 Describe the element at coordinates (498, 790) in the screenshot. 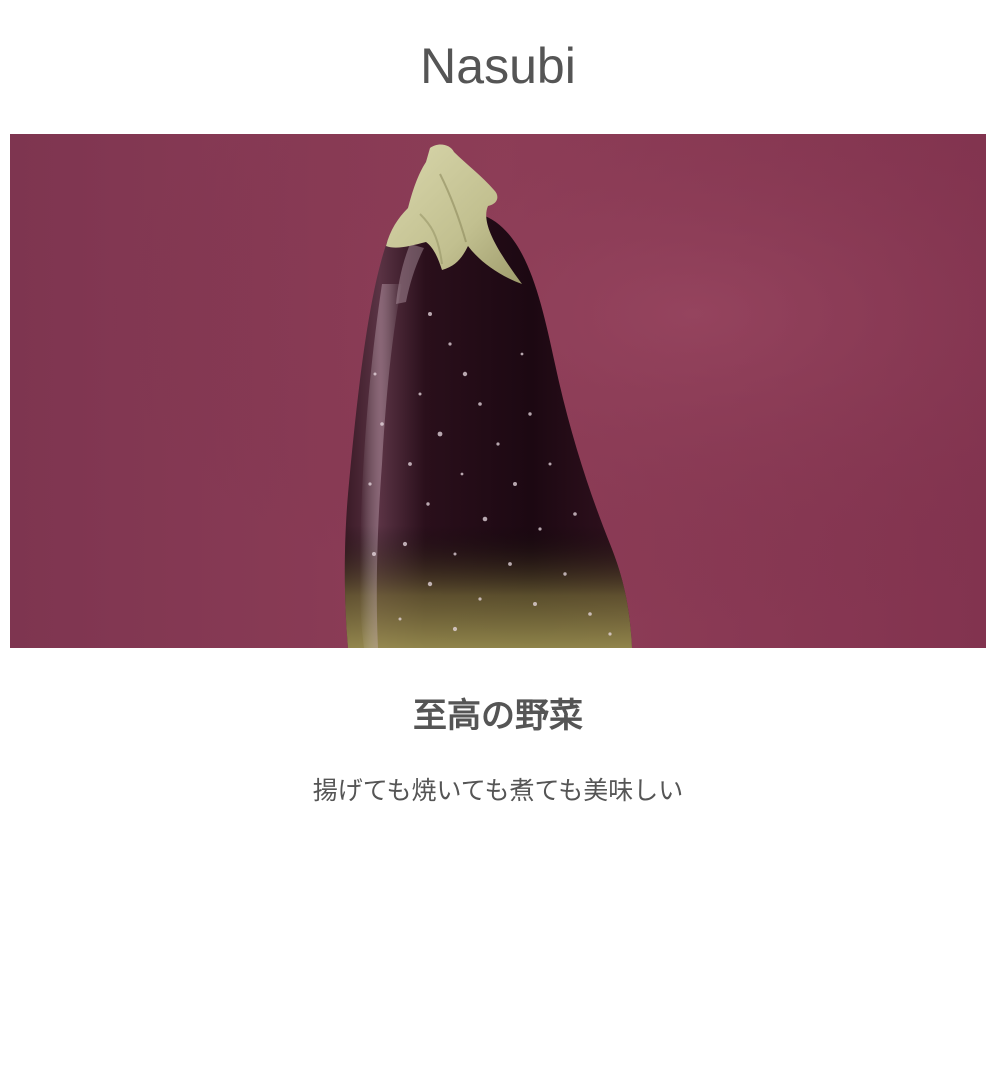

I see `tagline: 揚げても焼いても煮ても美味しい` at that location.